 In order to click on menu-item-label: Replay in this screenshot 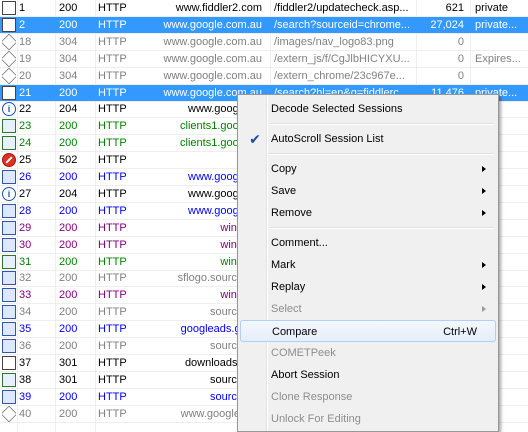, I will do `click(288, 287)`.